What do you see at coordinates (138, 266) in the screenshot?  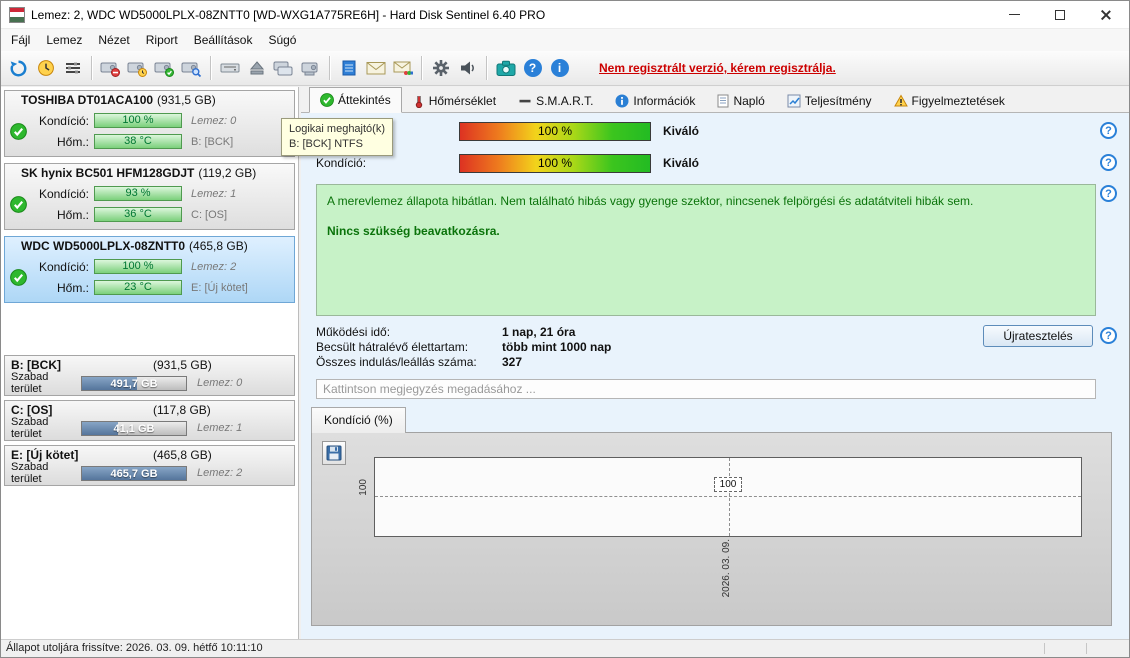 I see `condition-bar: 100 %` at bounding box center [138, 266].